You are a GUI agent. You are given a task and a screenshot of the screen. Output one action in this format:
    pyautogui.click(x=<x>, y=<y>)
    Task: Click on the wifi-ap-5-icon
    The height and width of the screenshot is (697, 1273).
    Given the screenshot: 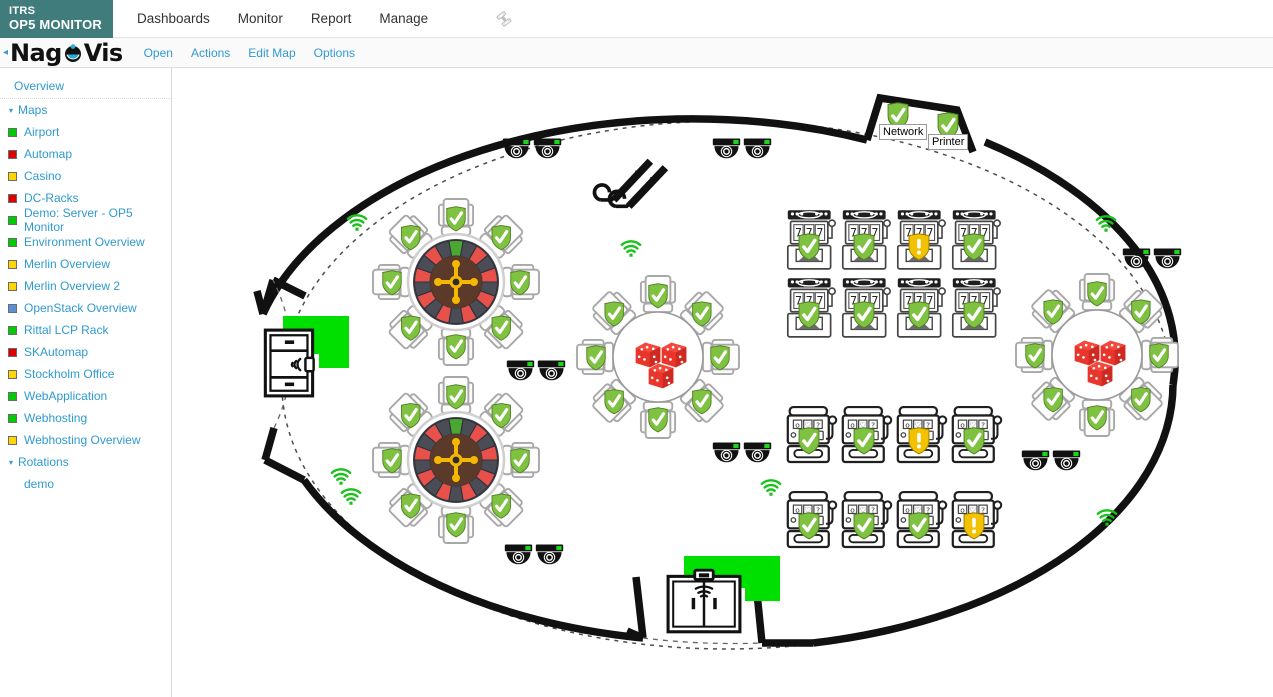 What is the action you would take?
    pyautogui.click(x=351, y=497)
    